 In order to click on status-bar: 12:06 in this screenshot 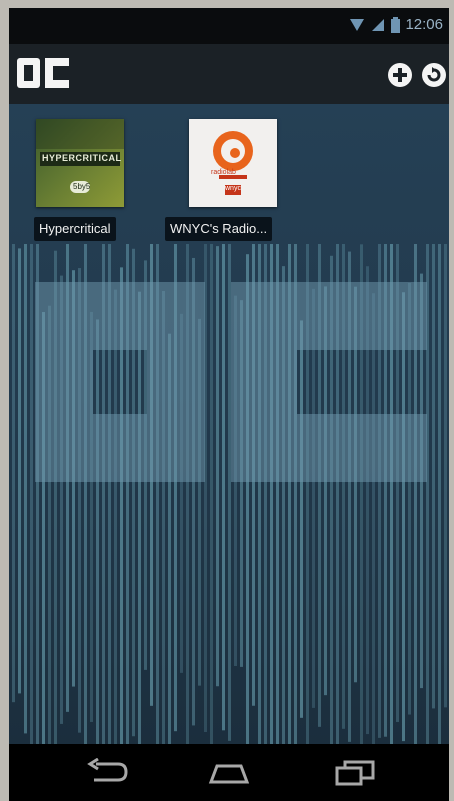, I will do `click(229, 26)`.